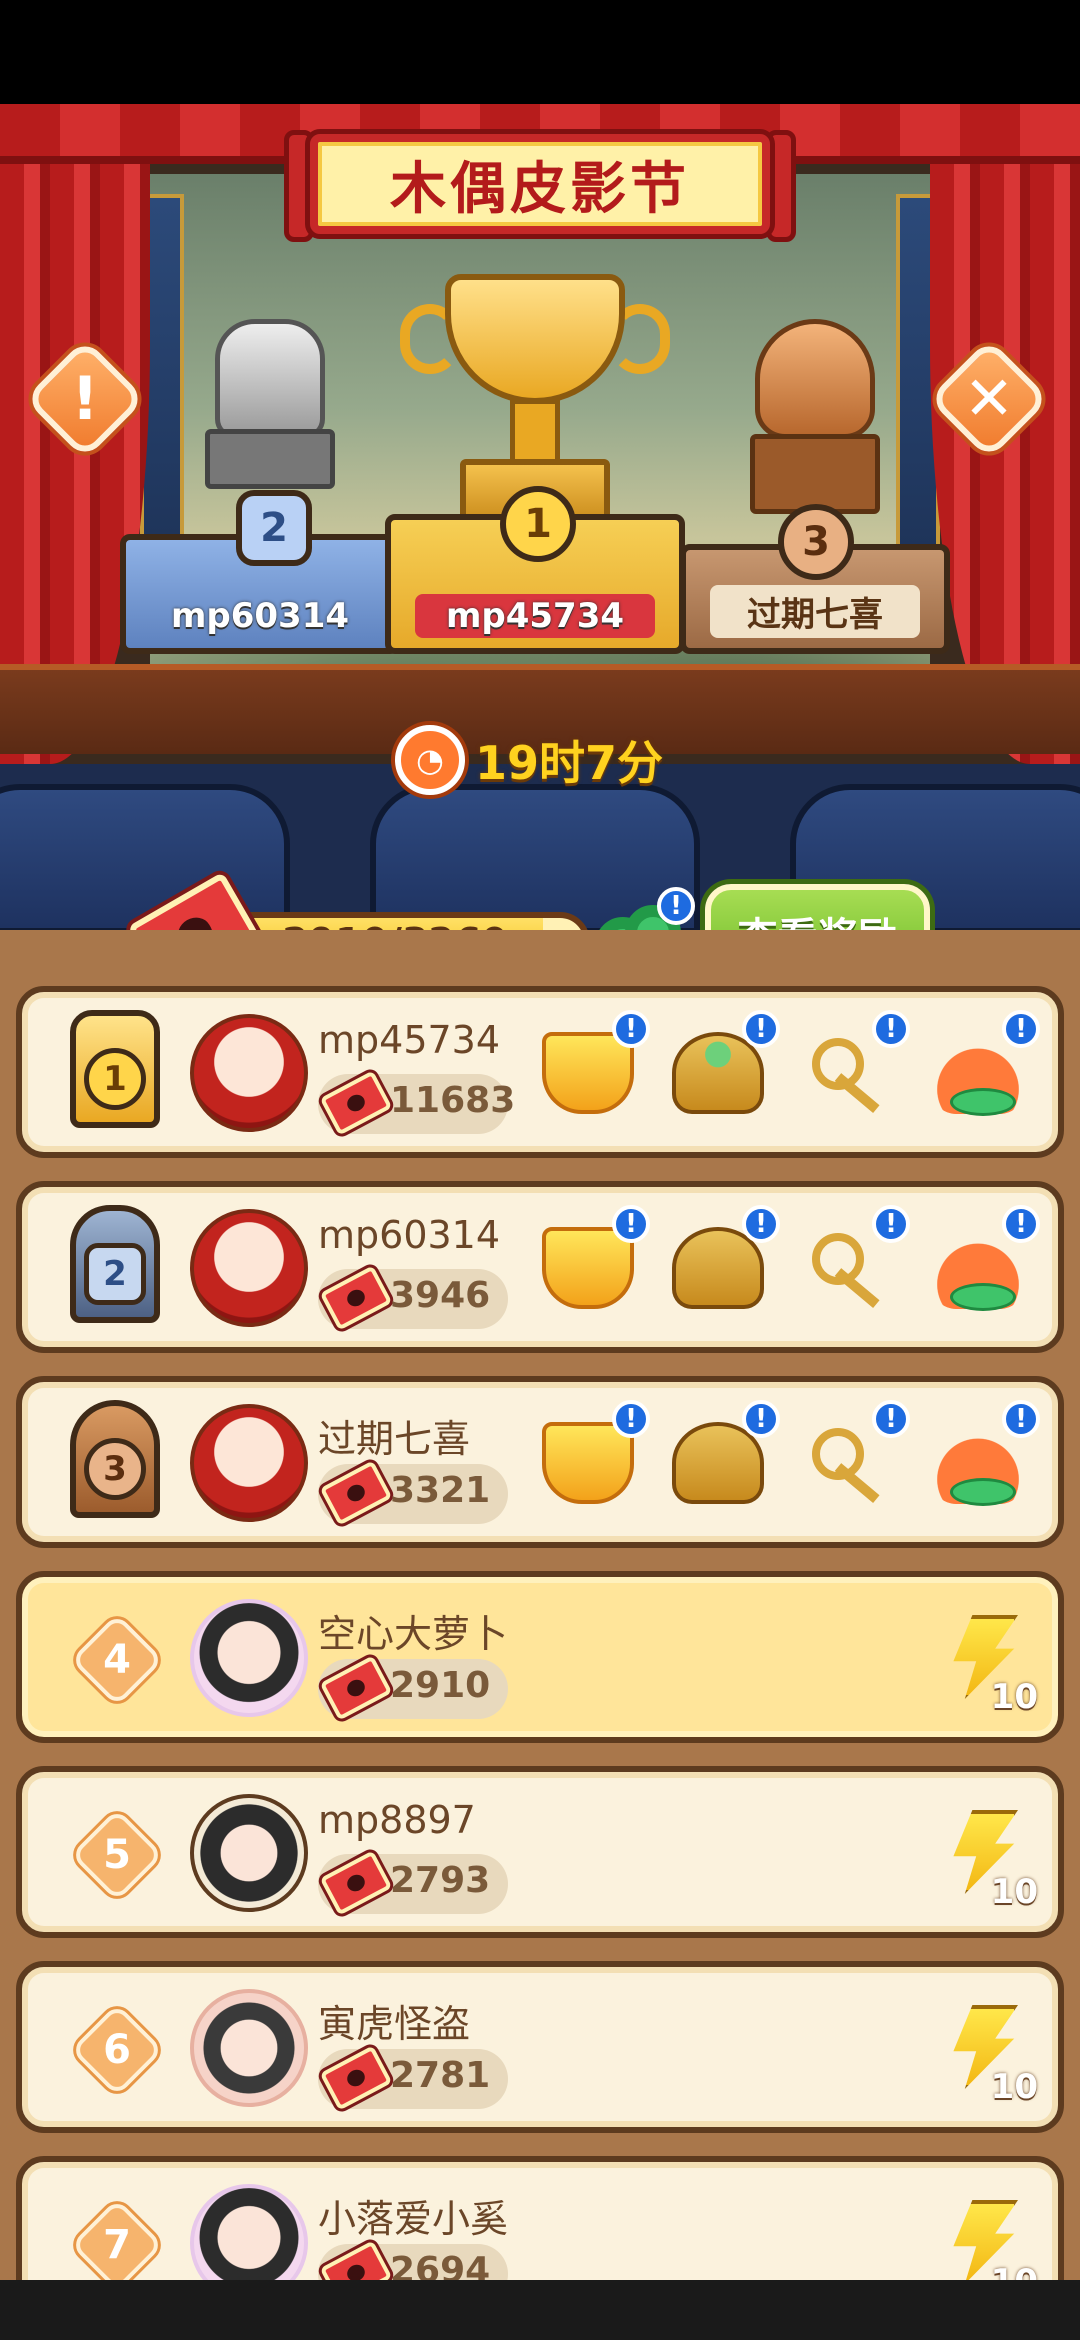  Describe the element at coordinates (394, 2024) in the screenshot. I see `player-name: 寅虎怪盗` at that location.